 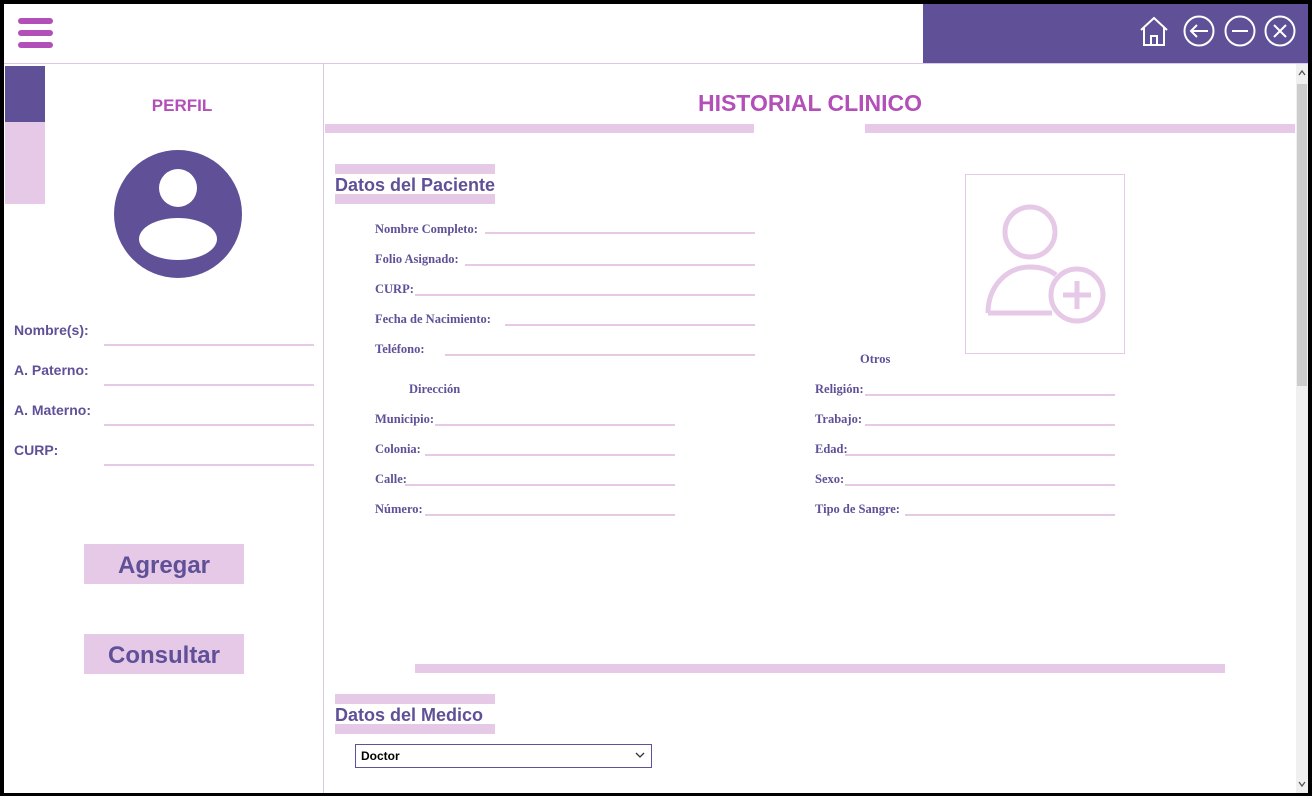 I want to click on patient-photo-upload, so click(x=1045, y=264).